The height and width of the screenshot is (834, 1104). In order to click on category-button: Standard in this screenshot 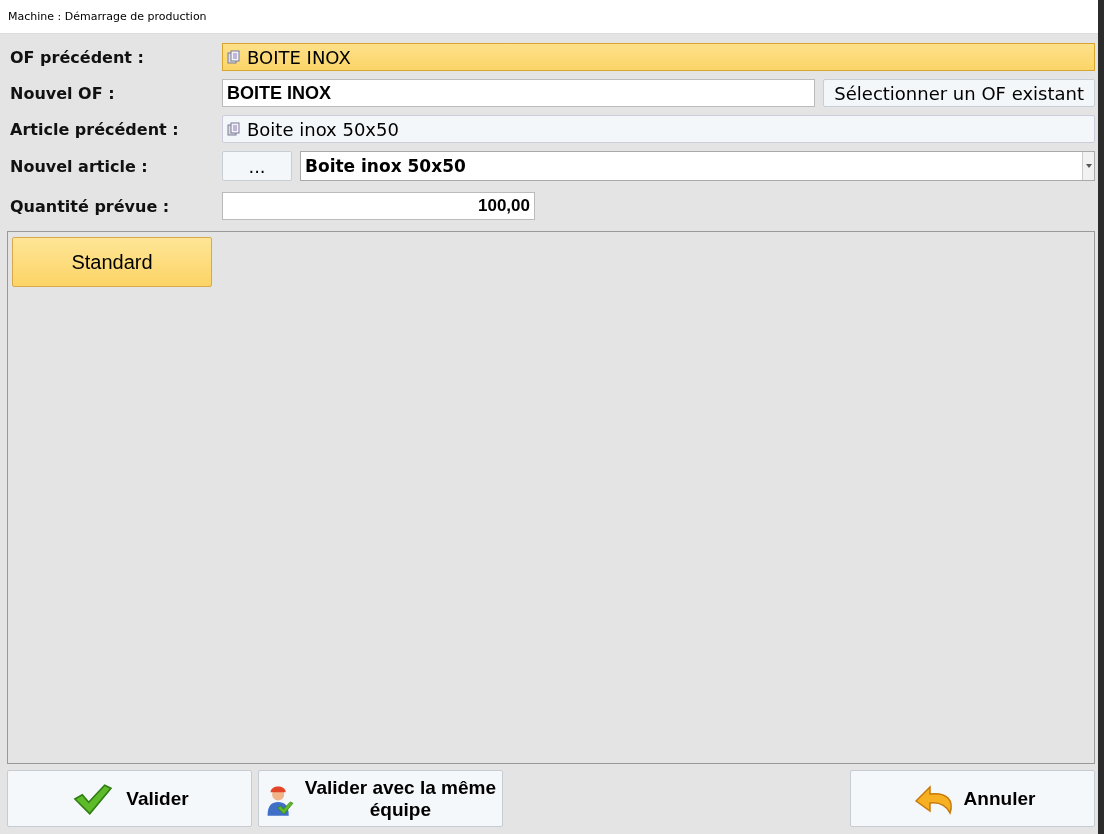, I will do `click(112, 262)`.